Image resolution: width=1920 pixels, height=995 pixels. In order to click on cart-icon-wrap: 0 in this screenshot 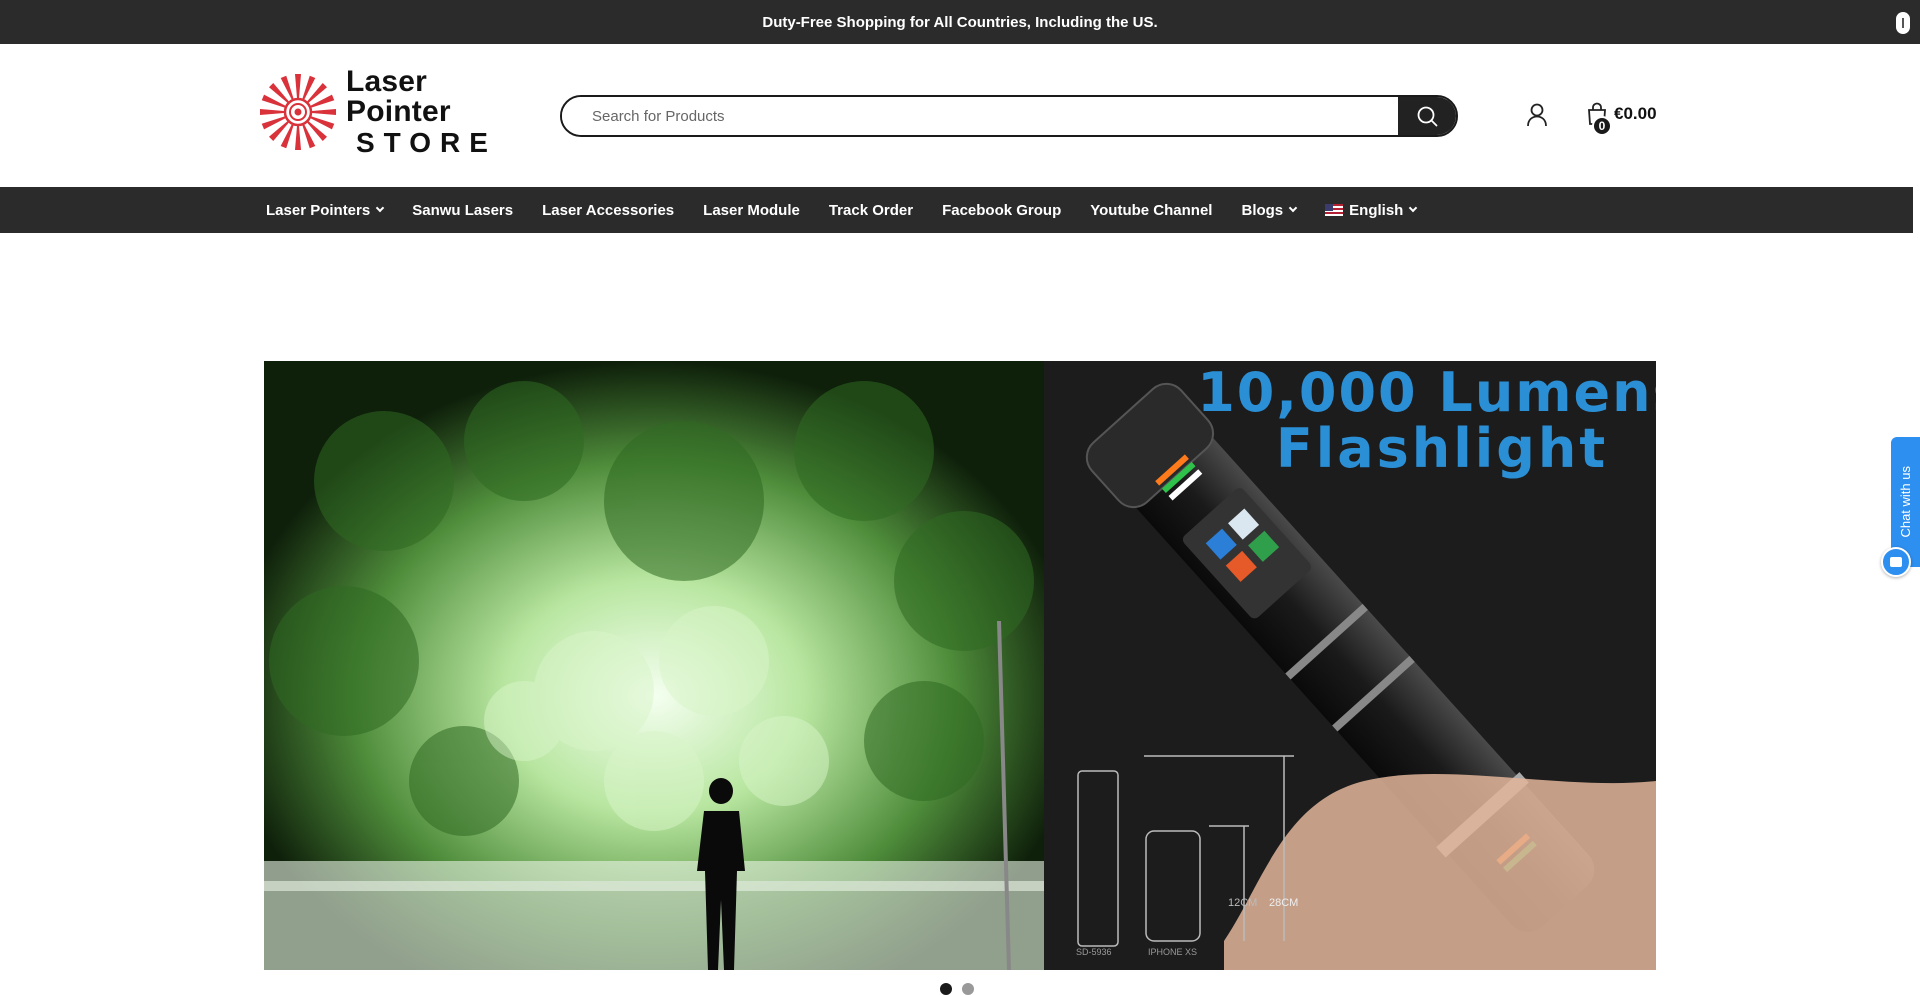, I will do `click(1599, 119)`.